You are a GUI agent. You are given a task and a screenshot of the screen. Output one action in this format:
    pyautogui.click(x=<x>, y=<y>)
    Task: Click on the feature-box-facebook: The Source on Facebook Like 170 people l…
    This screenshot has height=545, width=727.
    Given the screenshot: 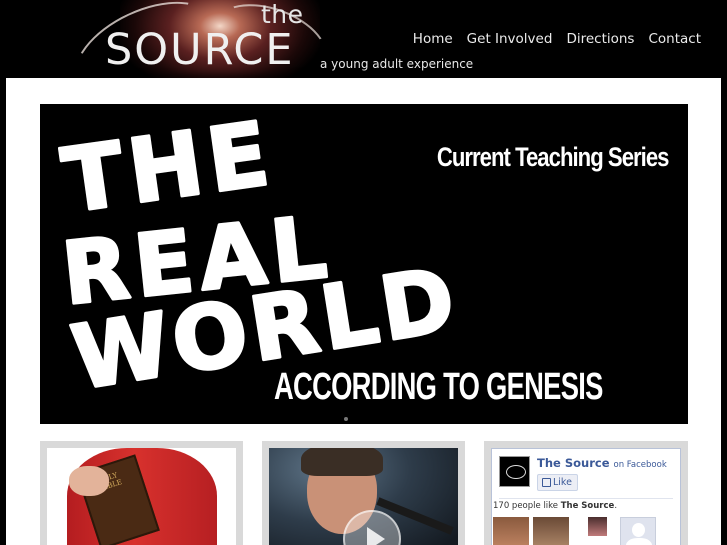 What is the action you would take?
    pyautogui.click(x=586, y=493)
    